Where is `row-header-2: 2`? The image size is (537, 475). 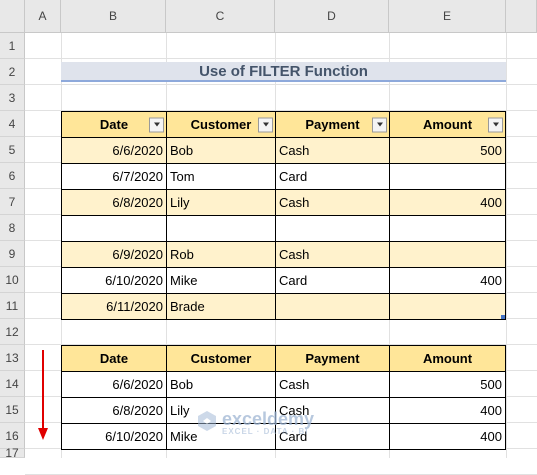
row-header-2: 2 is located at coordinates (12, 72).